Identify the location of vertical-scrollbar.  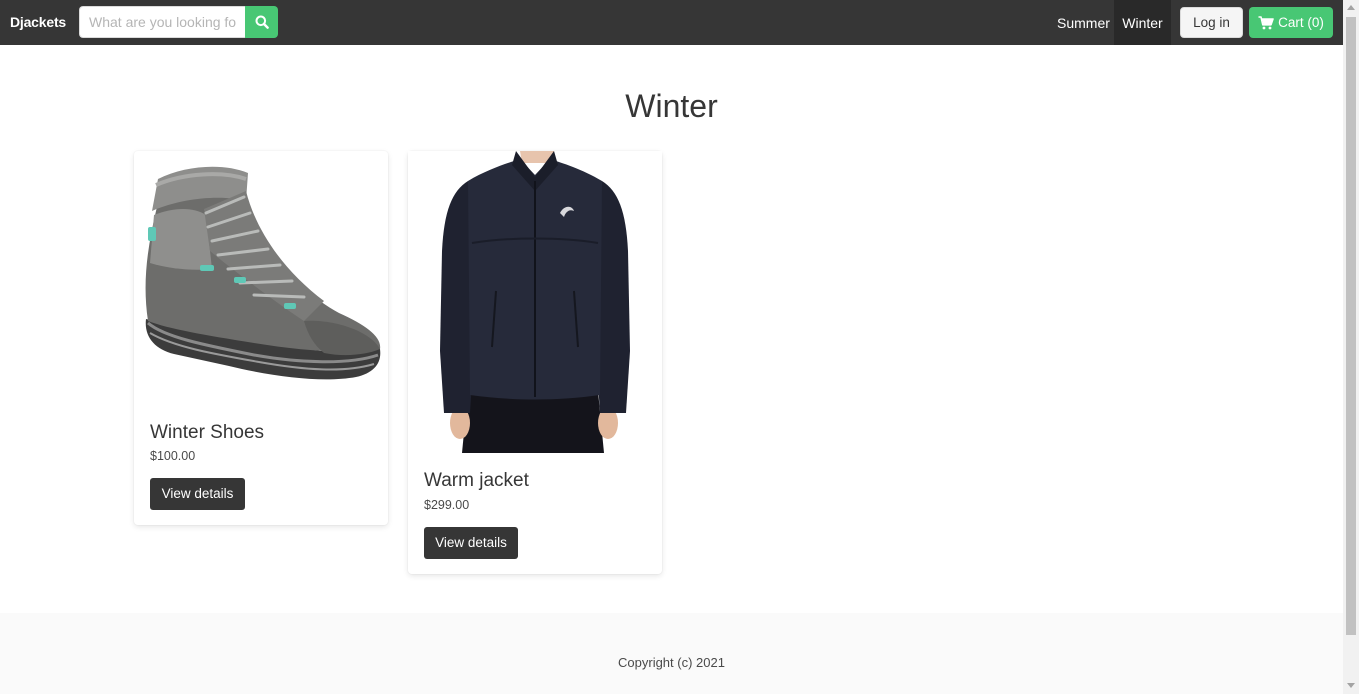
(1351, 347).